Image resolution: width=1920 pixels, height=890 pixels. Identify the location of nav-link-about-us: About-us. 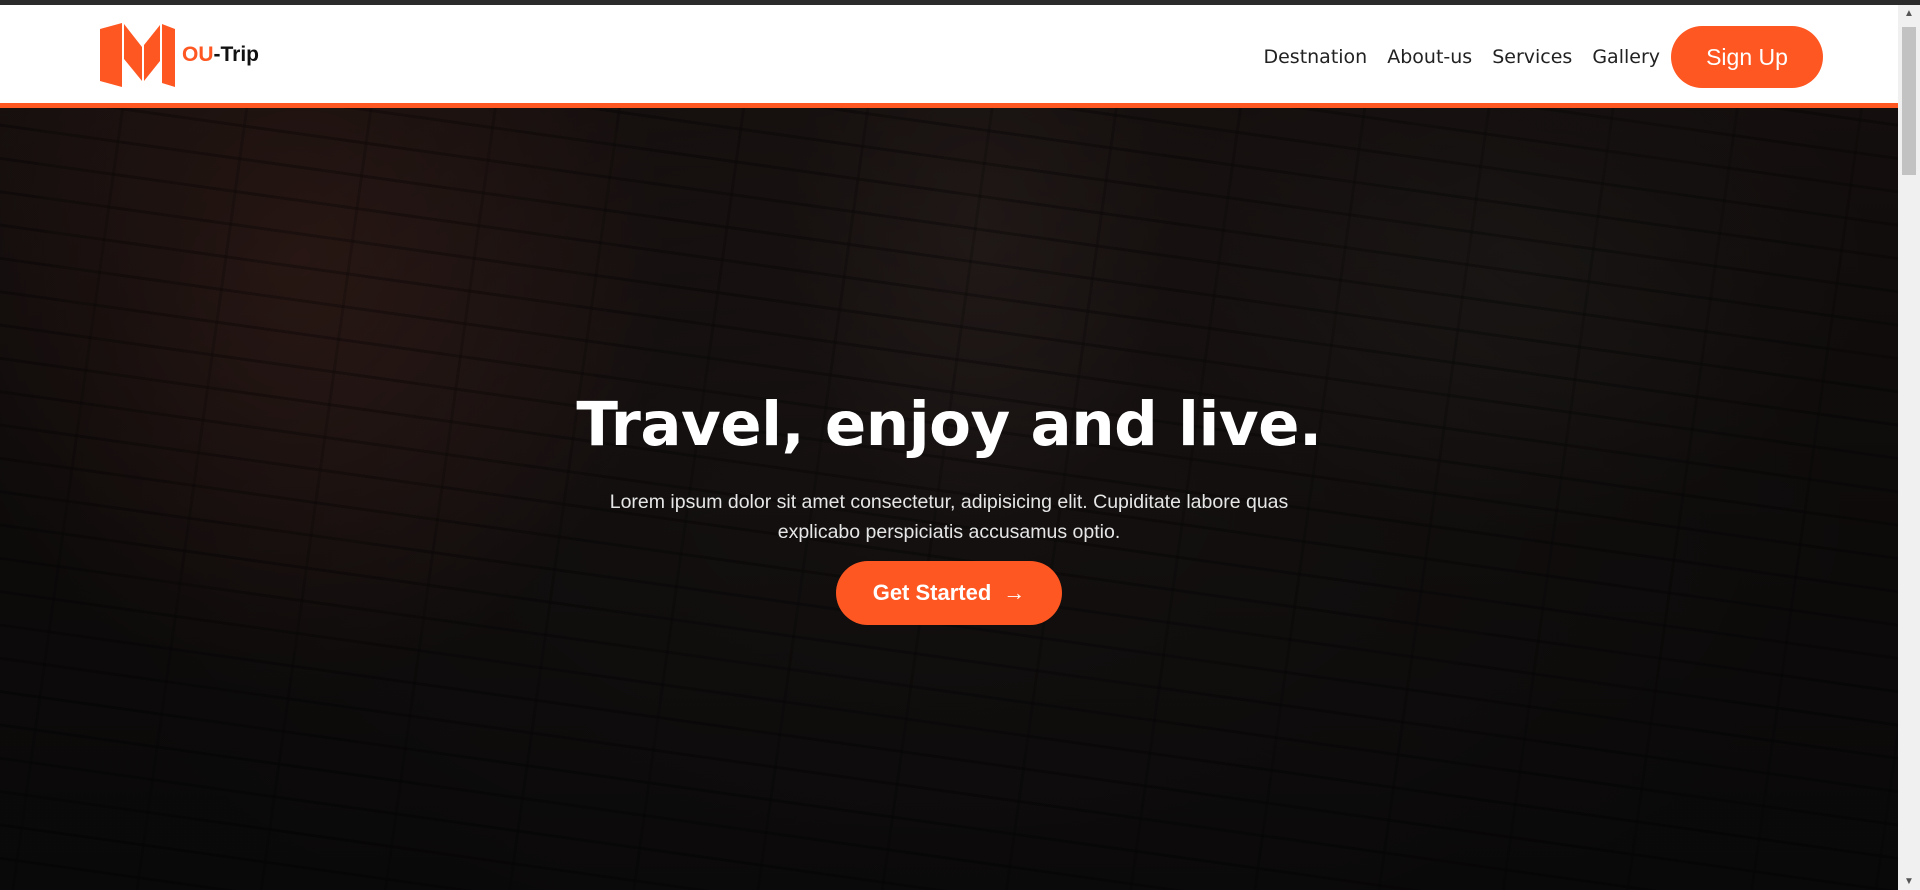
(1429, 57).